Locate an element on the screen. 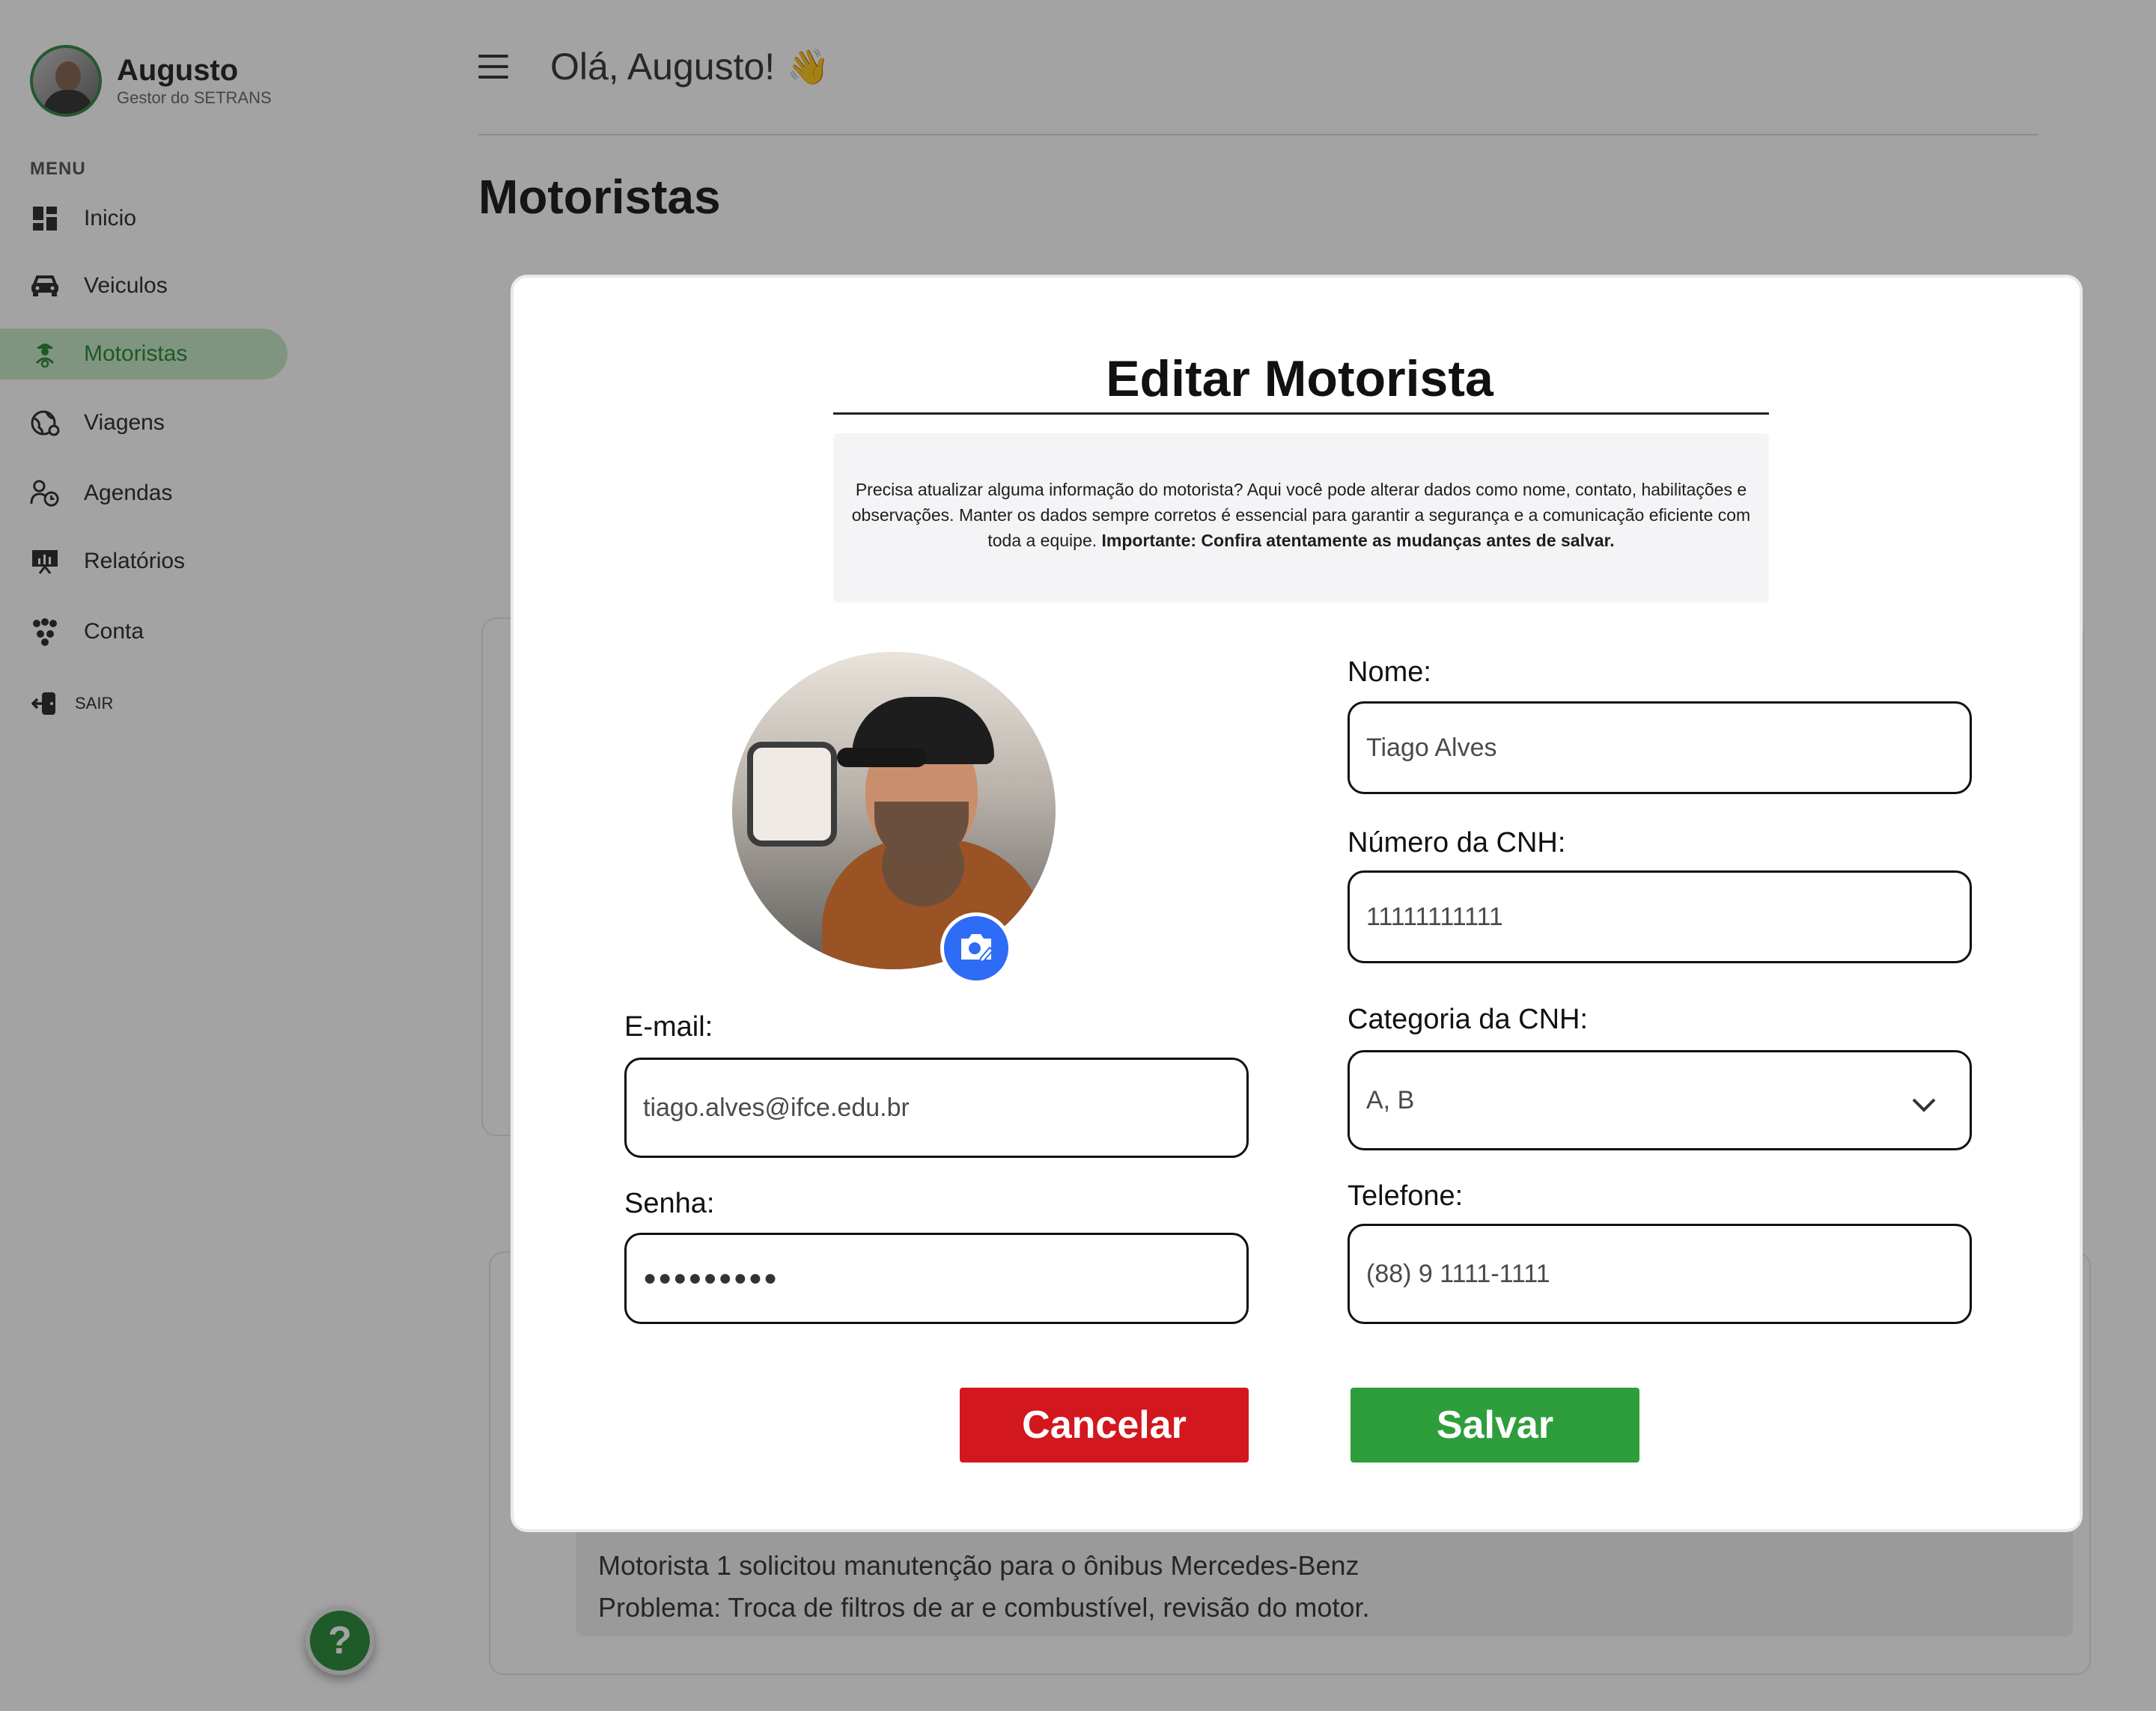  cancel-button: Cancelar is located at coordinates (1104, 1425).